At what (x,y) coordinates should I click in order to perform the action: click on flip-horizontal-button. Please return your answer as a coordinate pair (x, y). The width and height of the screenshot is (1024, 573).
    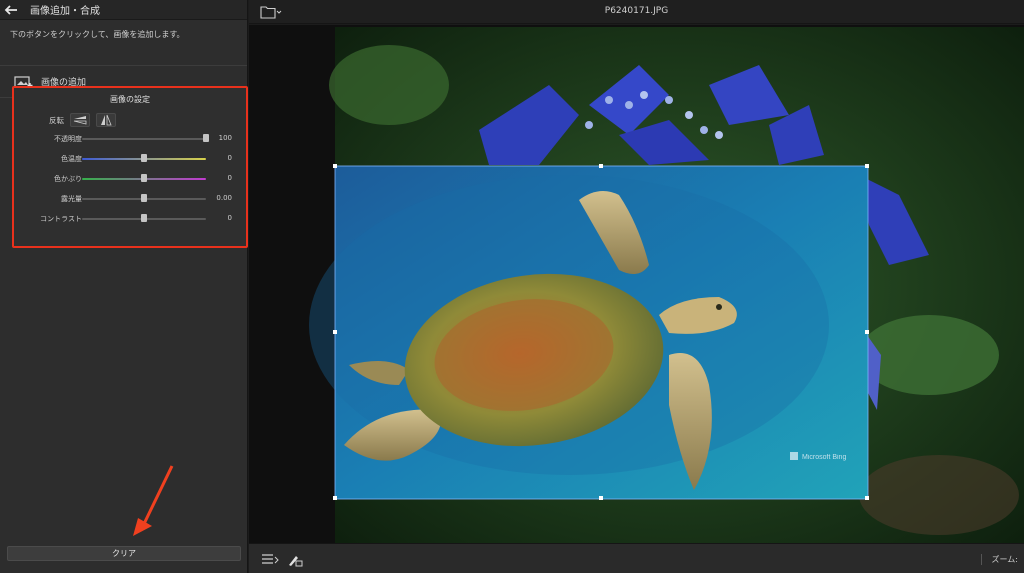
    Looking at the image, I should click on (106, 120).